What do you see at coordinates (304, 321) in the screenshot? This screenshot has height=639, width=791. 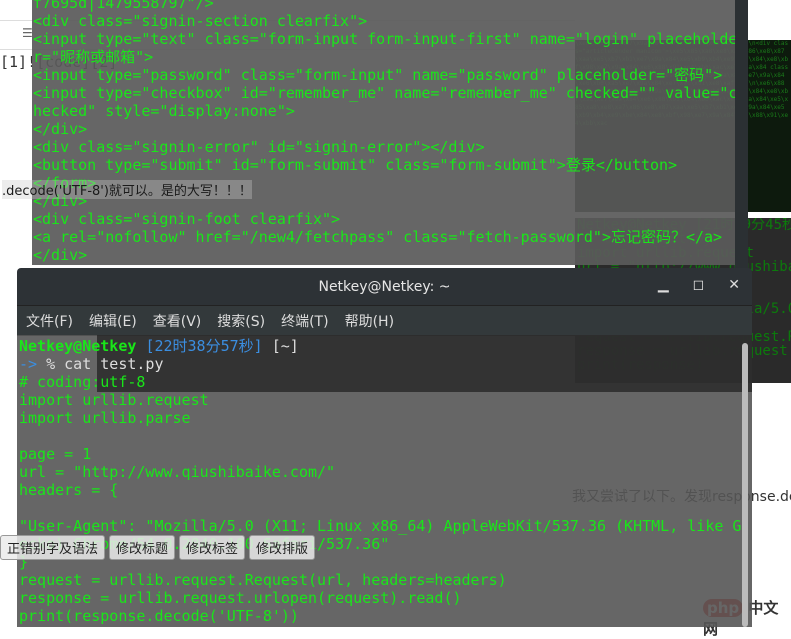 I see `menu-terminal: 终端(T)` at bounding box center [304, 321].